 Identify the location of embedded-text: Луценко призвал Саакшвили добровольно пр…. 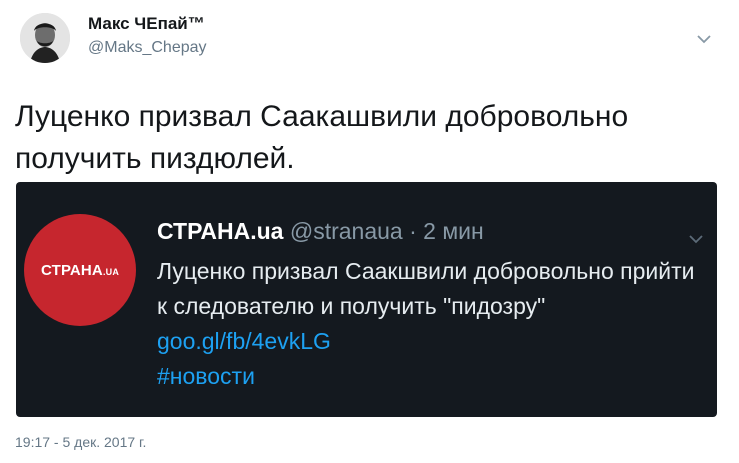
(426, 288).